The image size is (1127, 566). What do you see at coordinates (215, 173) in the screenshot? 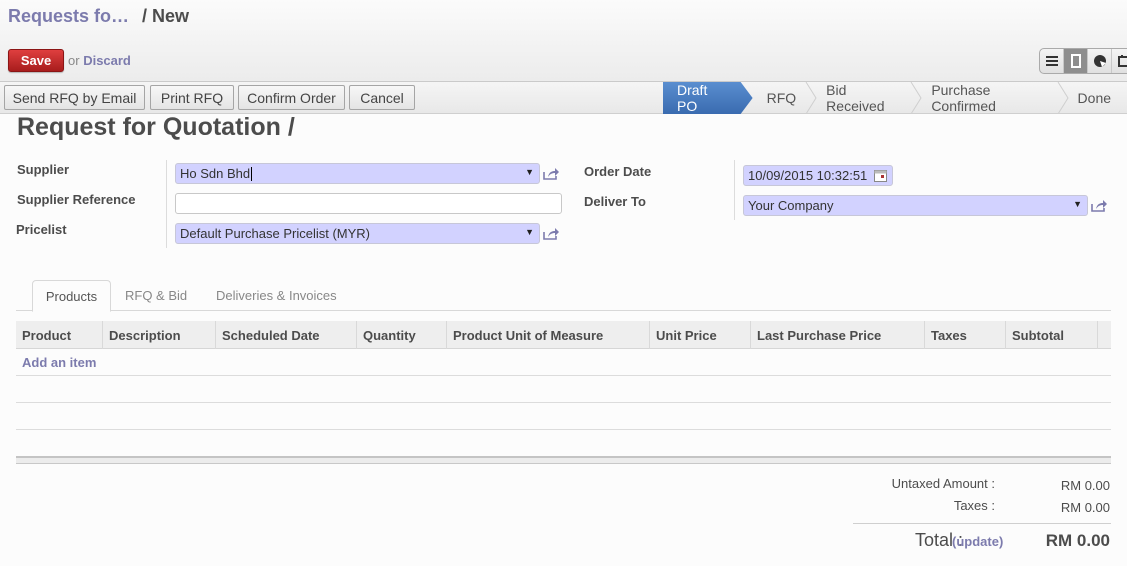
I see `supplier-value: Ho Sdn Bhd` at bounding box center [215, 173].